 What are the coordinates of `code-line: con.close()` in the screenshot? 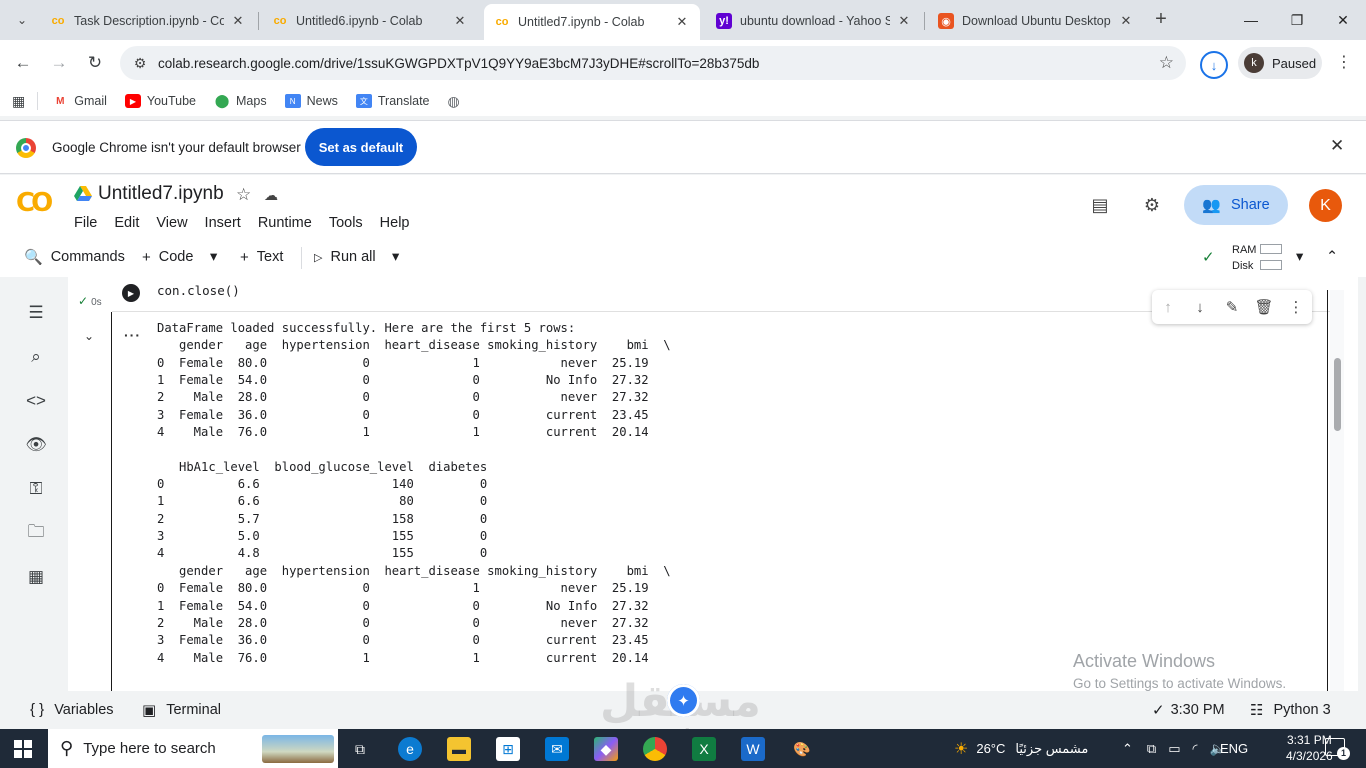 It's located at (198, 290).